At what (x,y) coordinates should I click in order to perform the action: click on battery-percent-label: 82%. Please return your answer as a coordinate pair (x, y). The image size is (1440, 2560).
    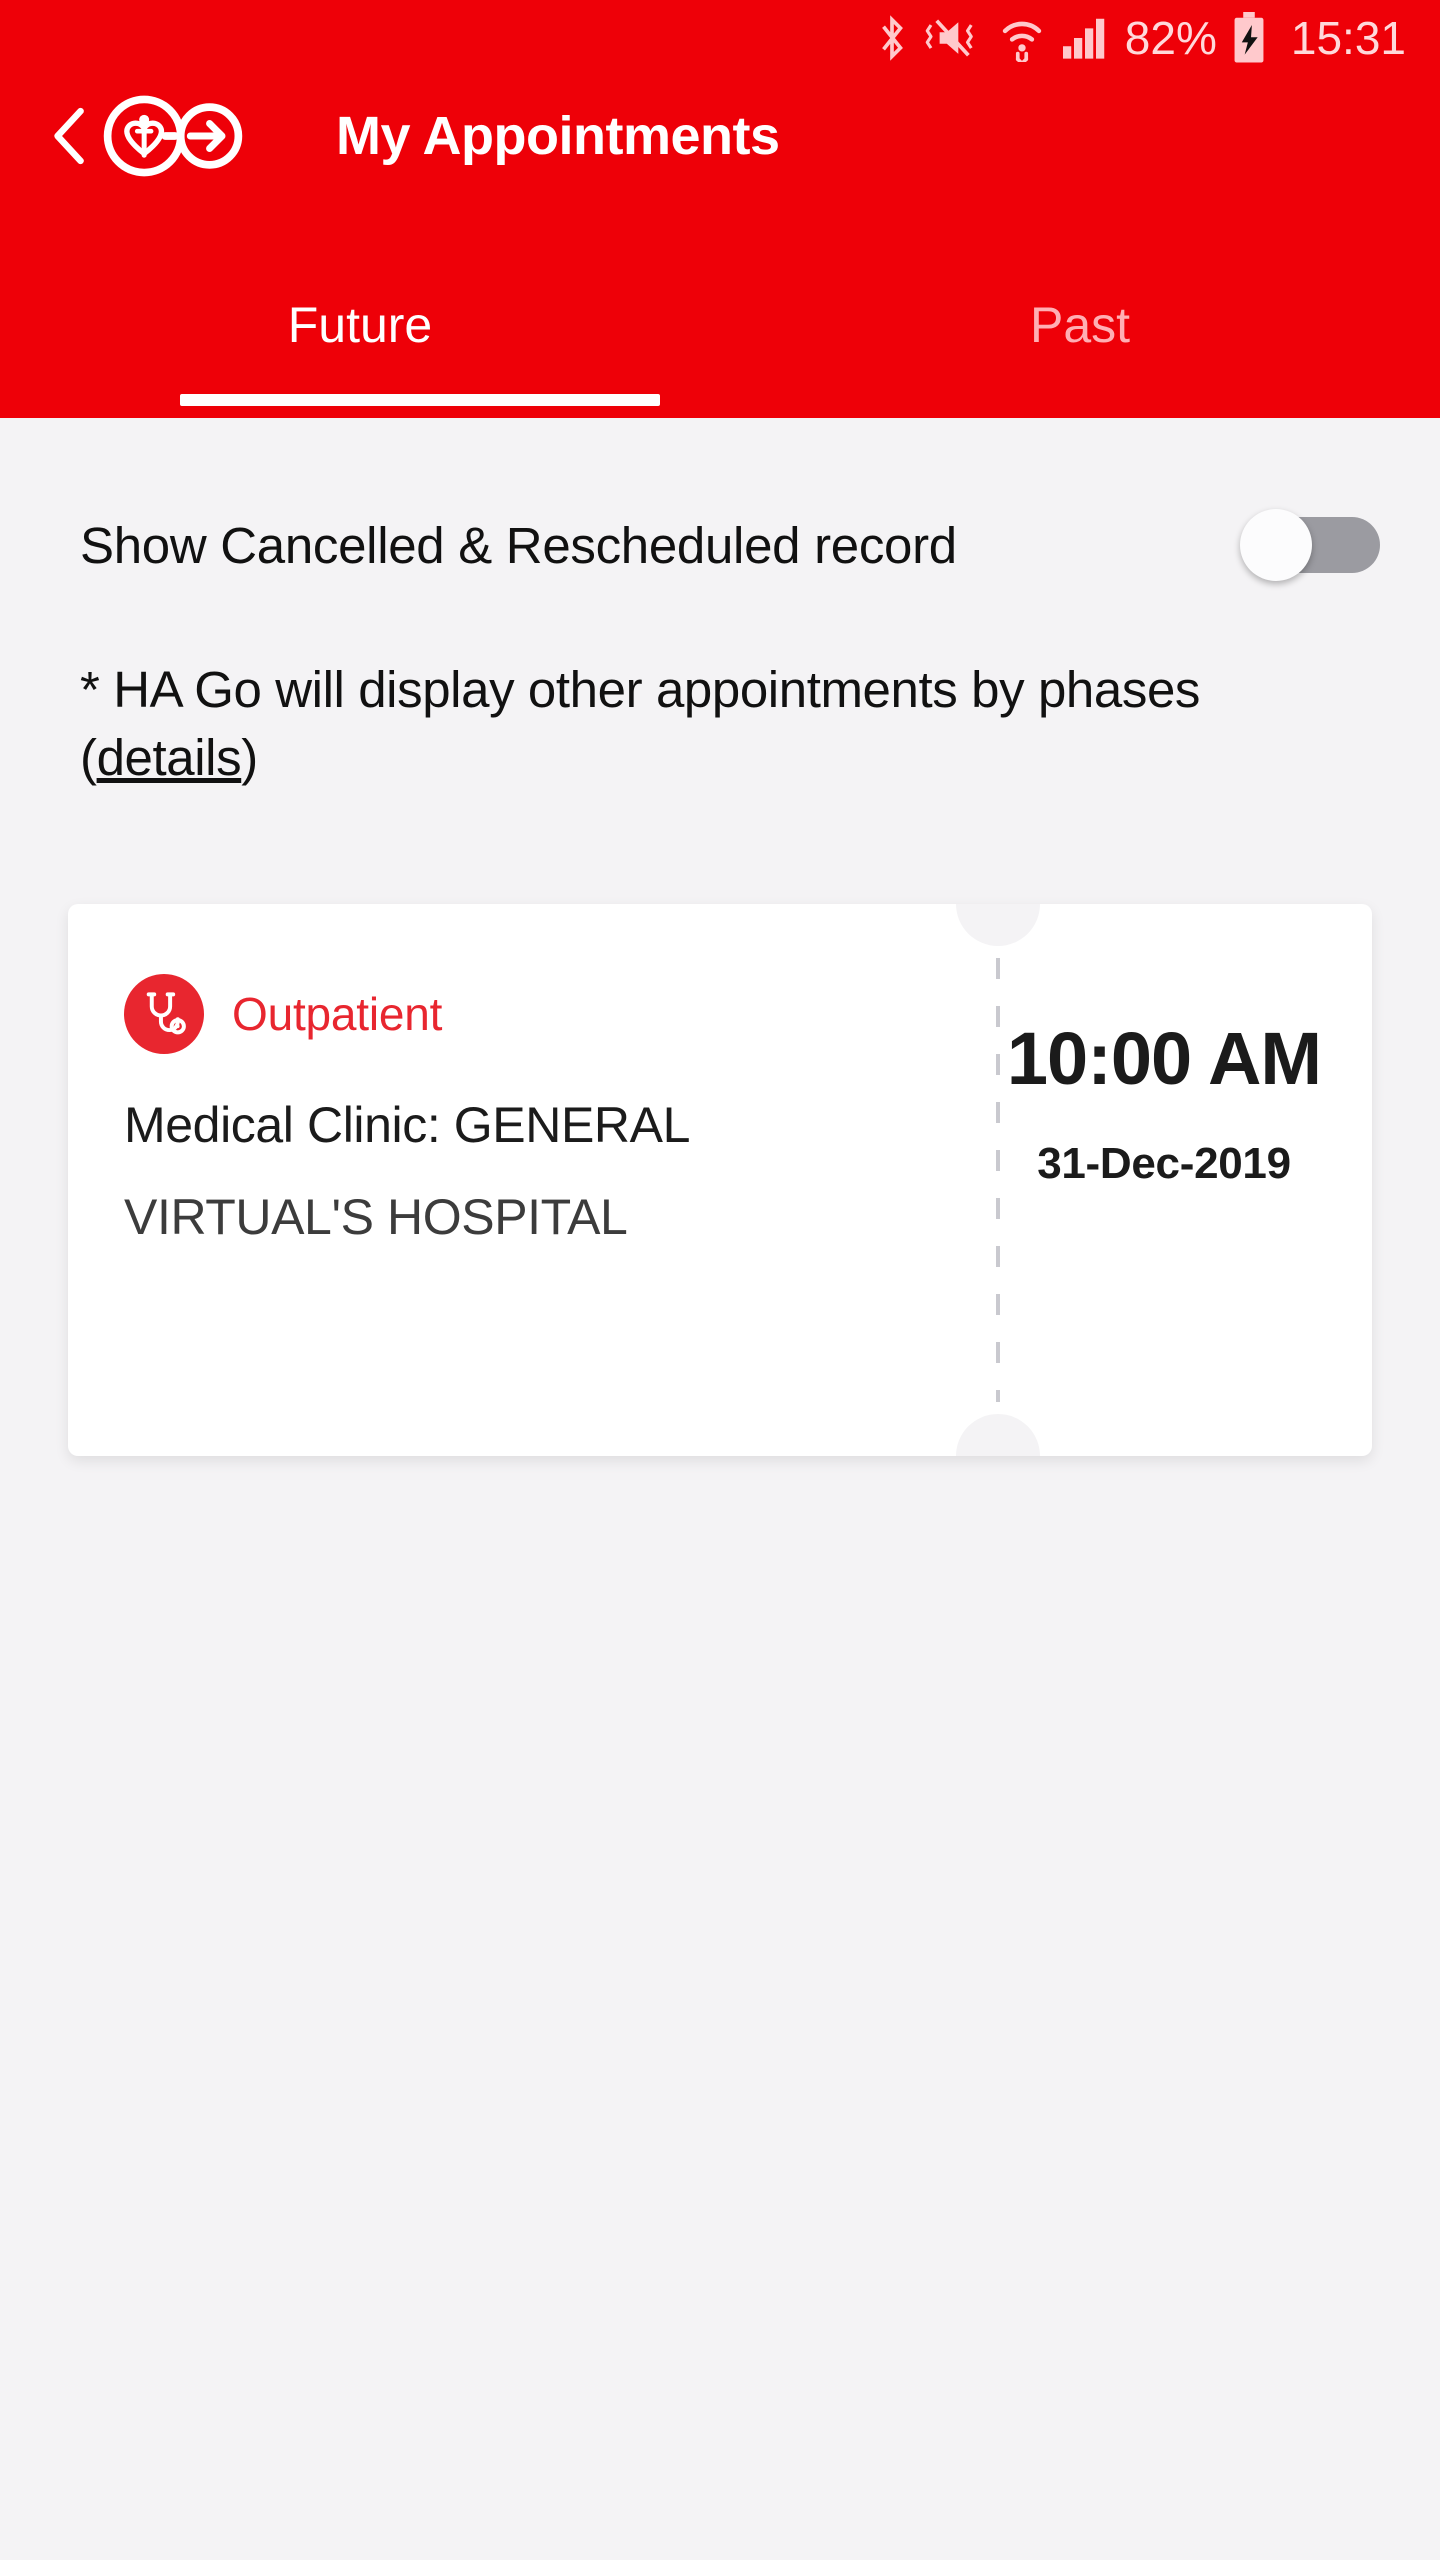
    Looking at the image, I should click on (1170, 38).